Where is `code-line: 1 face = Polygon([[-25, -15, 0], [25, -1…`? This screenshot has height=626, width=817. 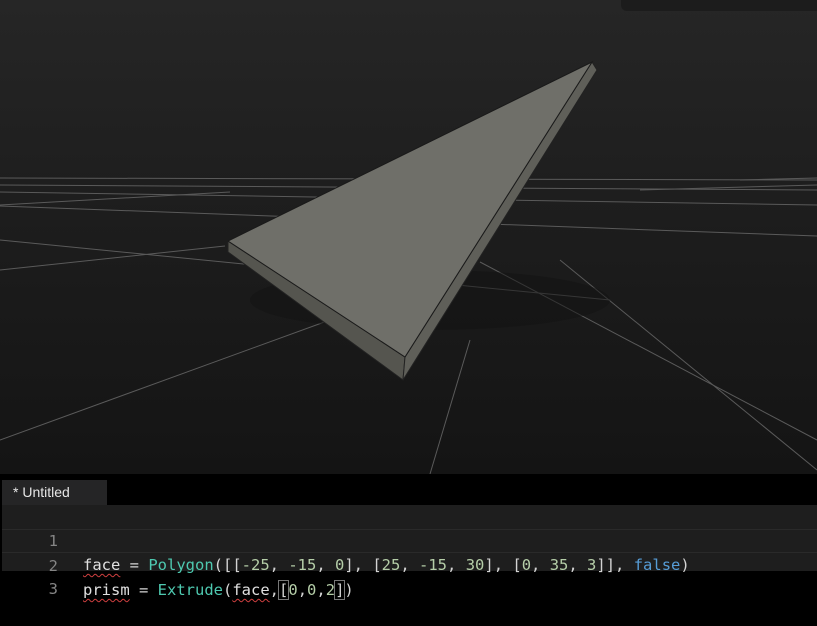 code-line: 1 face = Polygon([[-25, -15, 0], [25, -1… is located at coordinates (409, 539).